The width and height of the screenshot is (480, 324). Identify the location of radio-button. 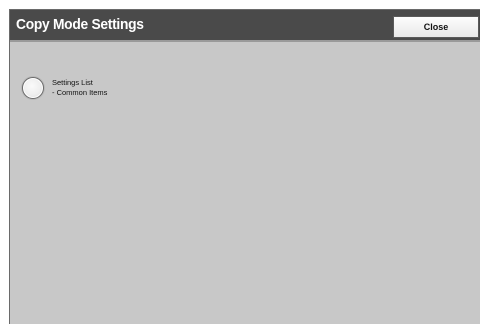
(33, 88).